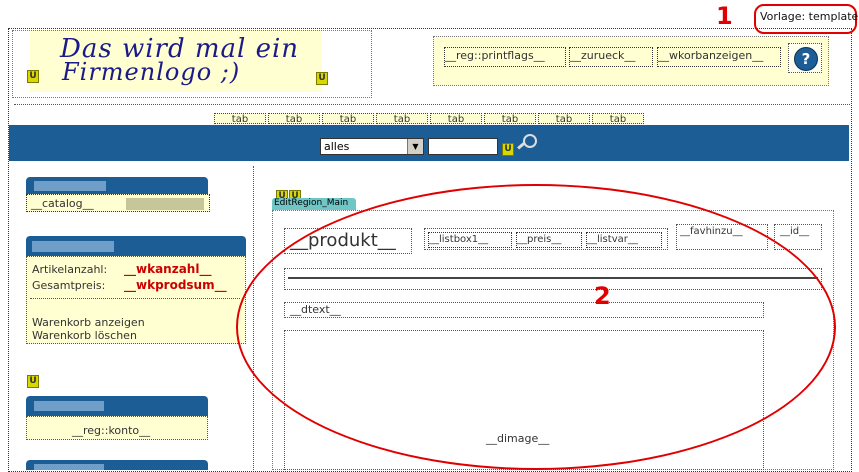 The width and height of the screenshot is (859, 472). What do you see at coordinates (463, 146) in the screenshot?
I see `search-input` at bounding box center [463, 146].